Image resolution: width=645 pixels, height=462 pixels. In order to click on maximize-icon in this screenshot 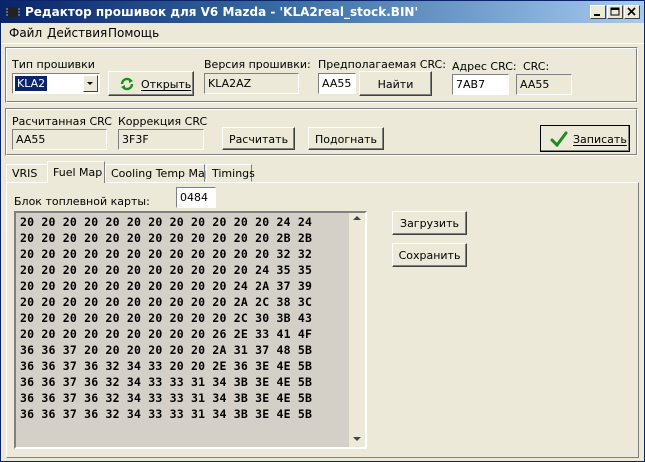, I will do `click(615, 11)`.